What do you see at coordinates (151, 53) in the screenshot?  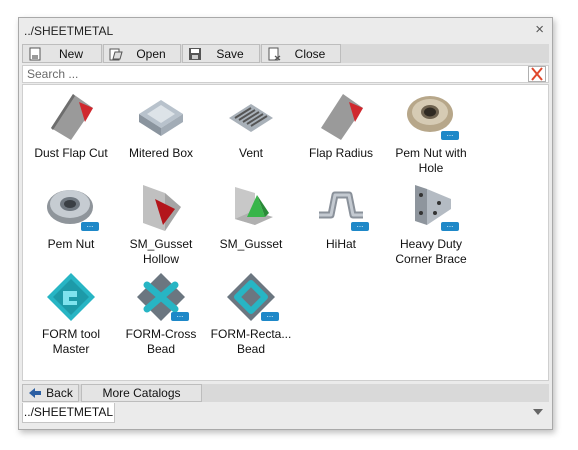 I see `open-button-label: Open` at bounding box center [151, 53].